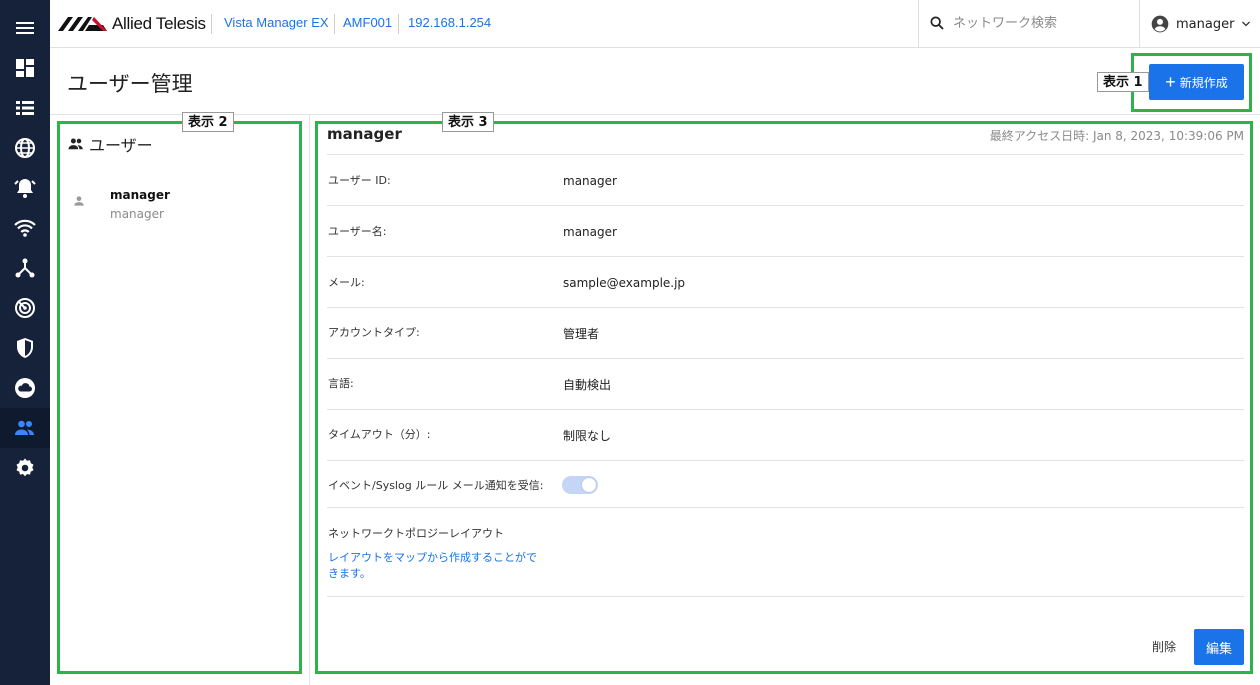  I want to click on brand-logo: Allied Telesis, so click(132, 24).